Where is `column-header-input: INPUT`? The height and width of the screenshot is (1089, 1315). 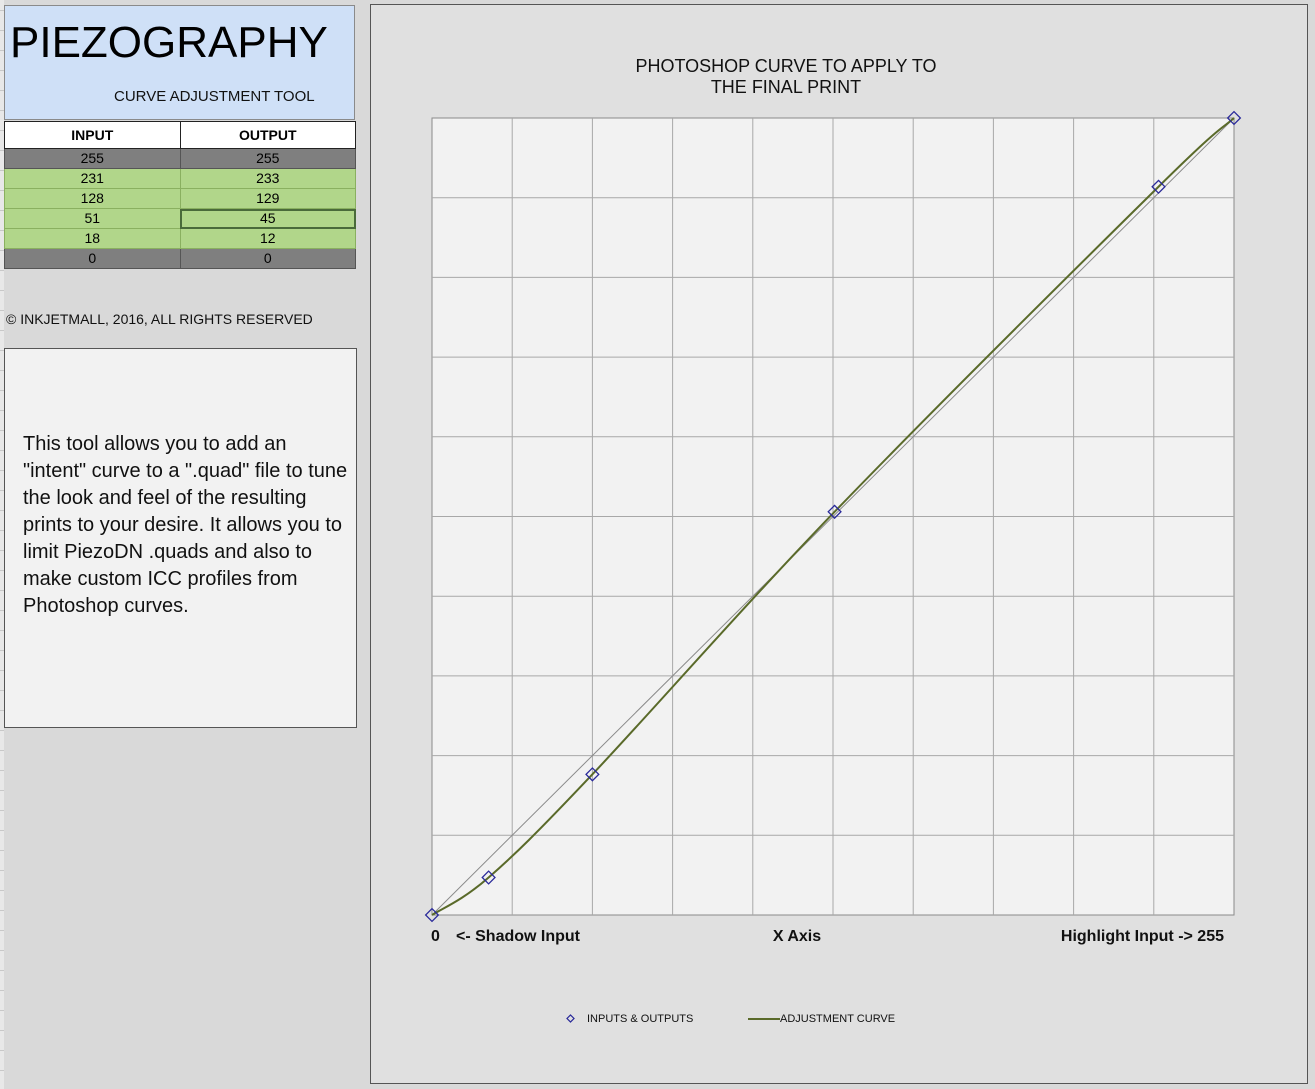 column-header-input: INPUT is located at coordinates (92, 135).